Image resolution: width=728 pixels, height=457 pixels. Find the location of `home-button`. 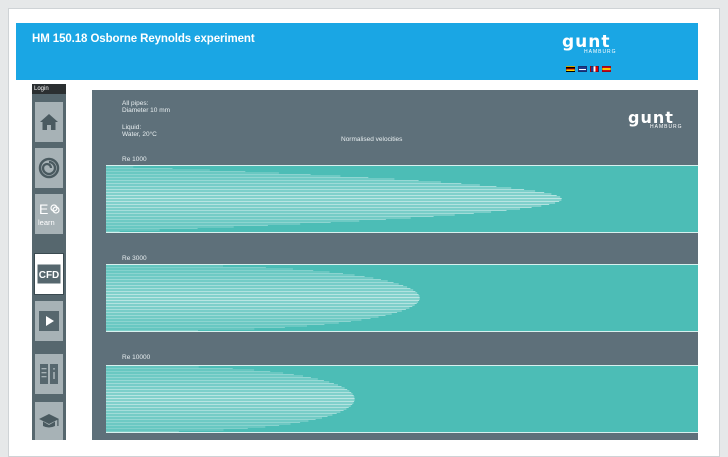

home-button is located at coordinates (49, 122).